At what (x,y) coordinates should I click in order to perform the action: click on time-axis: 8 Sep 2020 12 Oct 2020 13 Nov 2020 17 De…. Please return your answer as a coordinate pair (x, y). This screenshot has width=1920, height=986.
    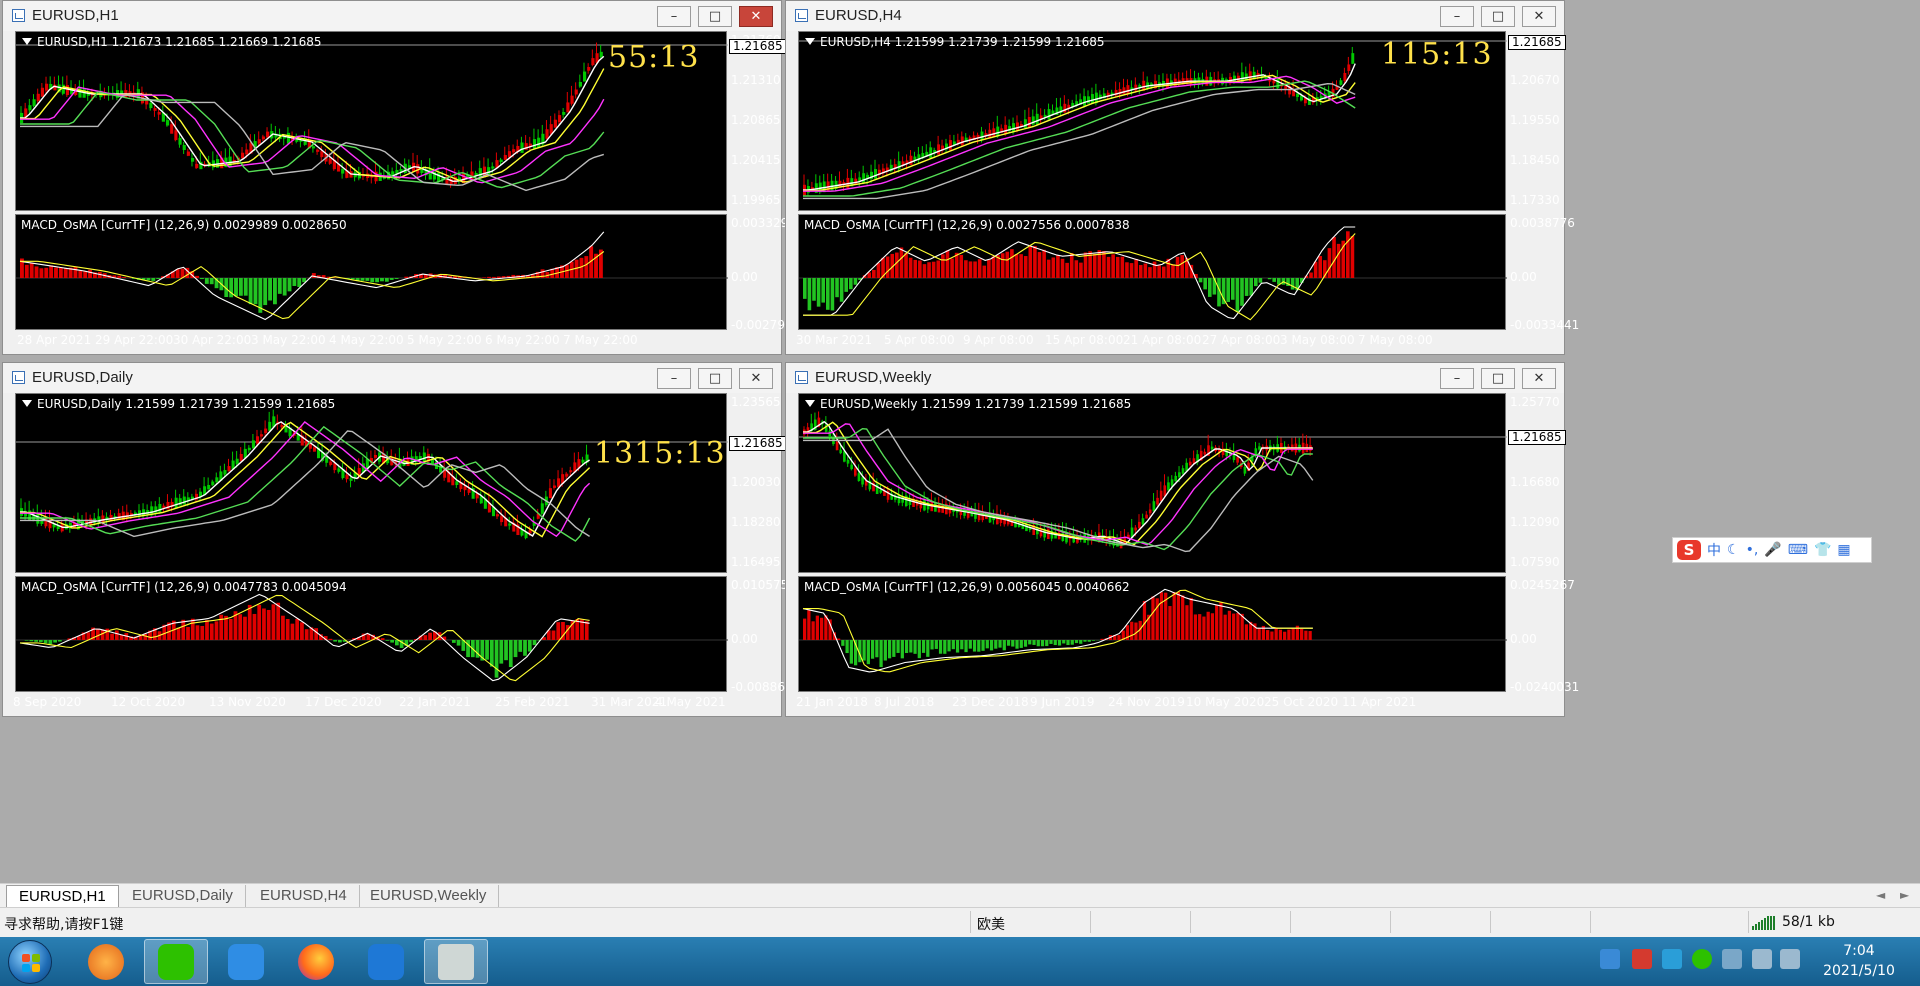
    Looking at the image, I should click on (370, 704).